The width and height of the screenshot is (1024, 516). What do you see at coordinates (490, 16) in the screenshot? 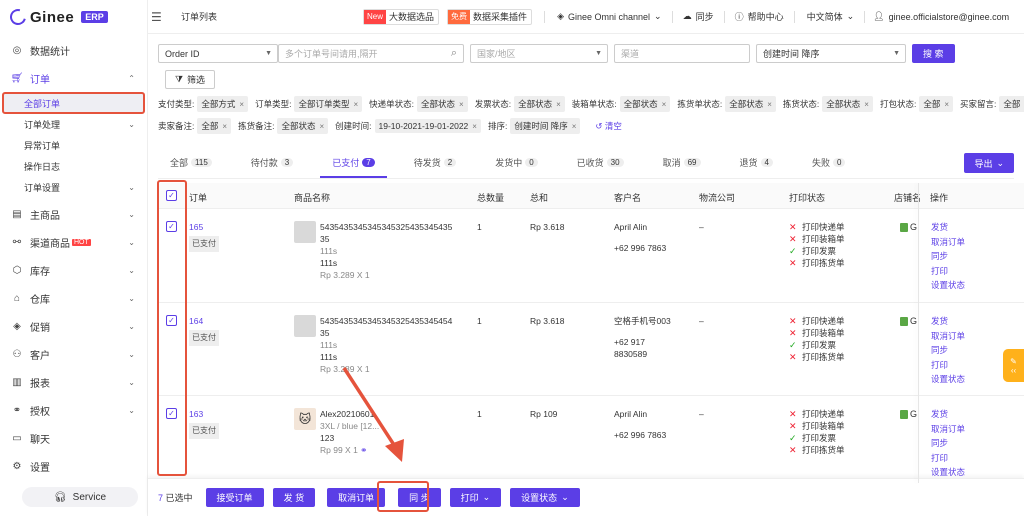
I see `promo-plugin: 免费 数据采集插件` at bounding box center [490, 16].